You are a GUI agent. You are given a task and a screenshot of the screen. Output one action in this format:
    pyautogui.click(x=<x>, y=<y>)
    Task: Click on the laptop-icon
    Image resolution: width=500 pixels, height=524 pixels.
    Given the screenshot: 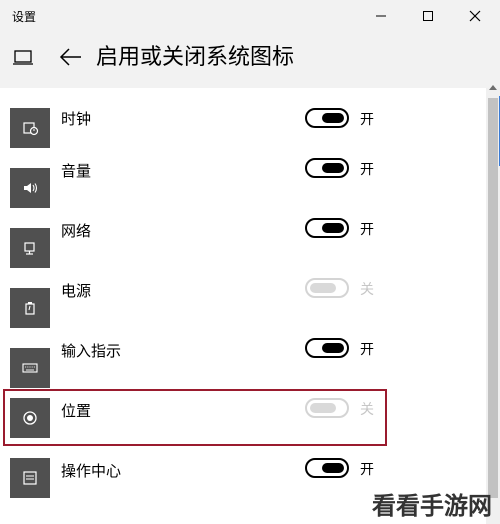 What is the action you would take?
    pyautogui.click(x=23, y=57)
    